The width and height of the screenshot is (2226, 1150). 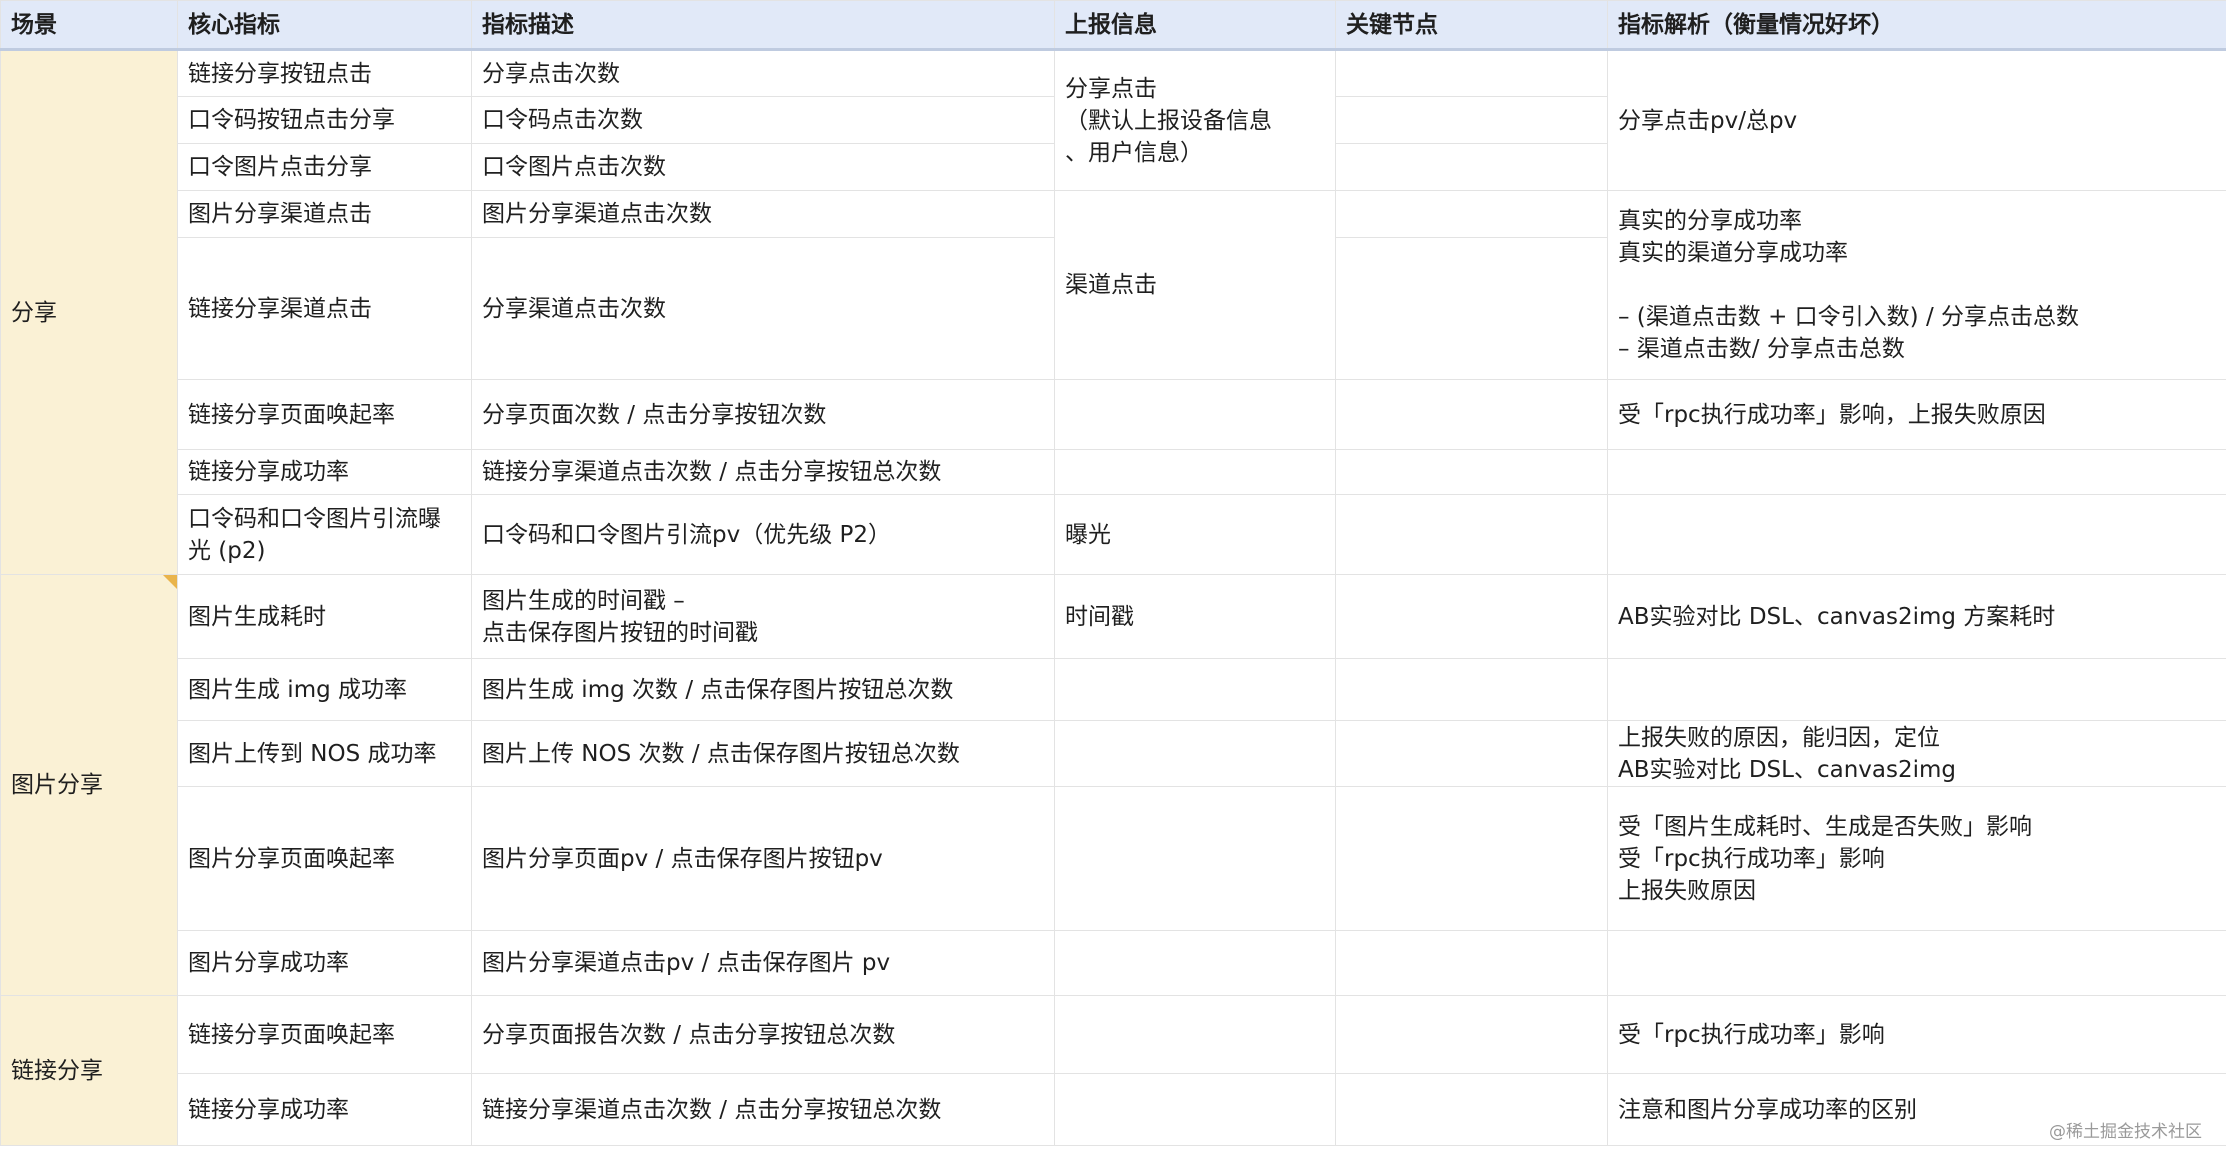 What do you see at coordinates (1195, 120) in the screenshot?
I see `report-cell-share-click: 分享点击 （默认上报设备信息 、用户信息）` at bounding box center [1195, 120].